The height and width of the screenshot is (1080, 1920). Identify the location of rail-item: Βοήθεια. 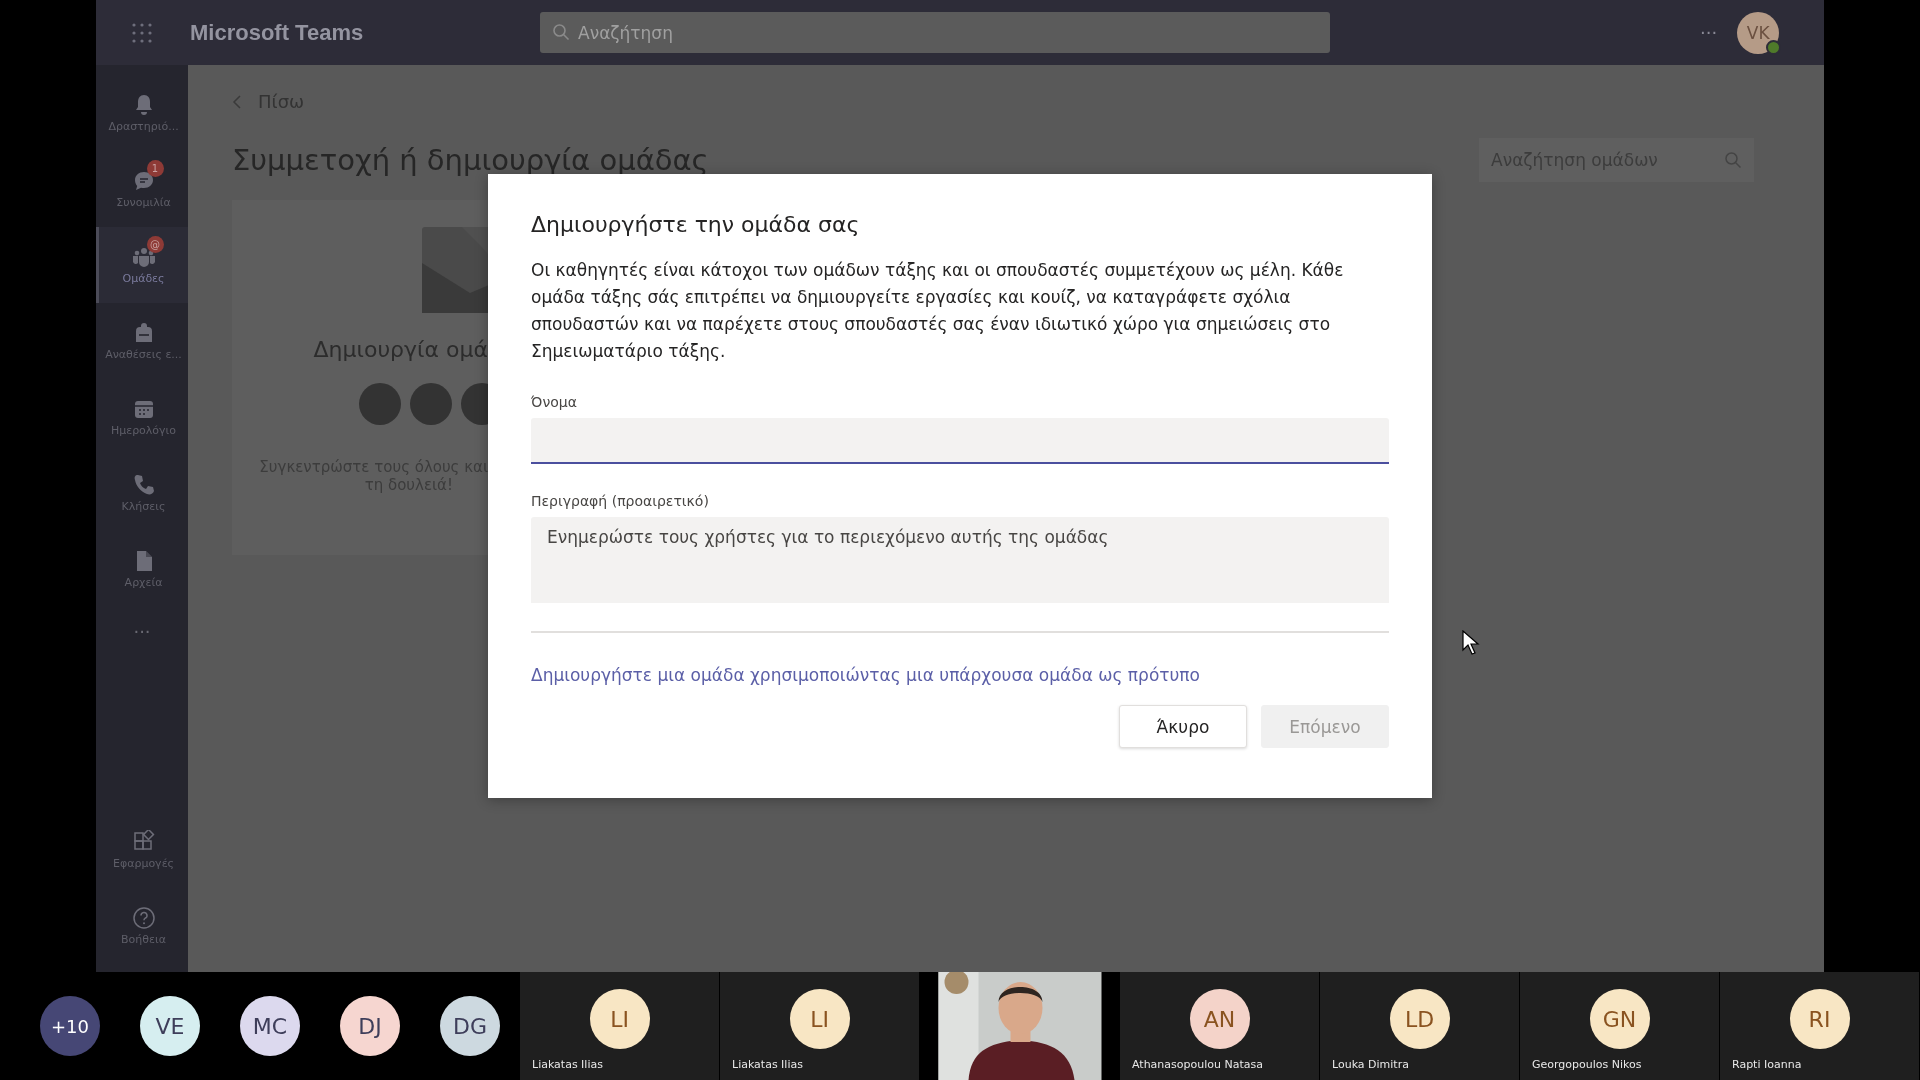
(142, 926).